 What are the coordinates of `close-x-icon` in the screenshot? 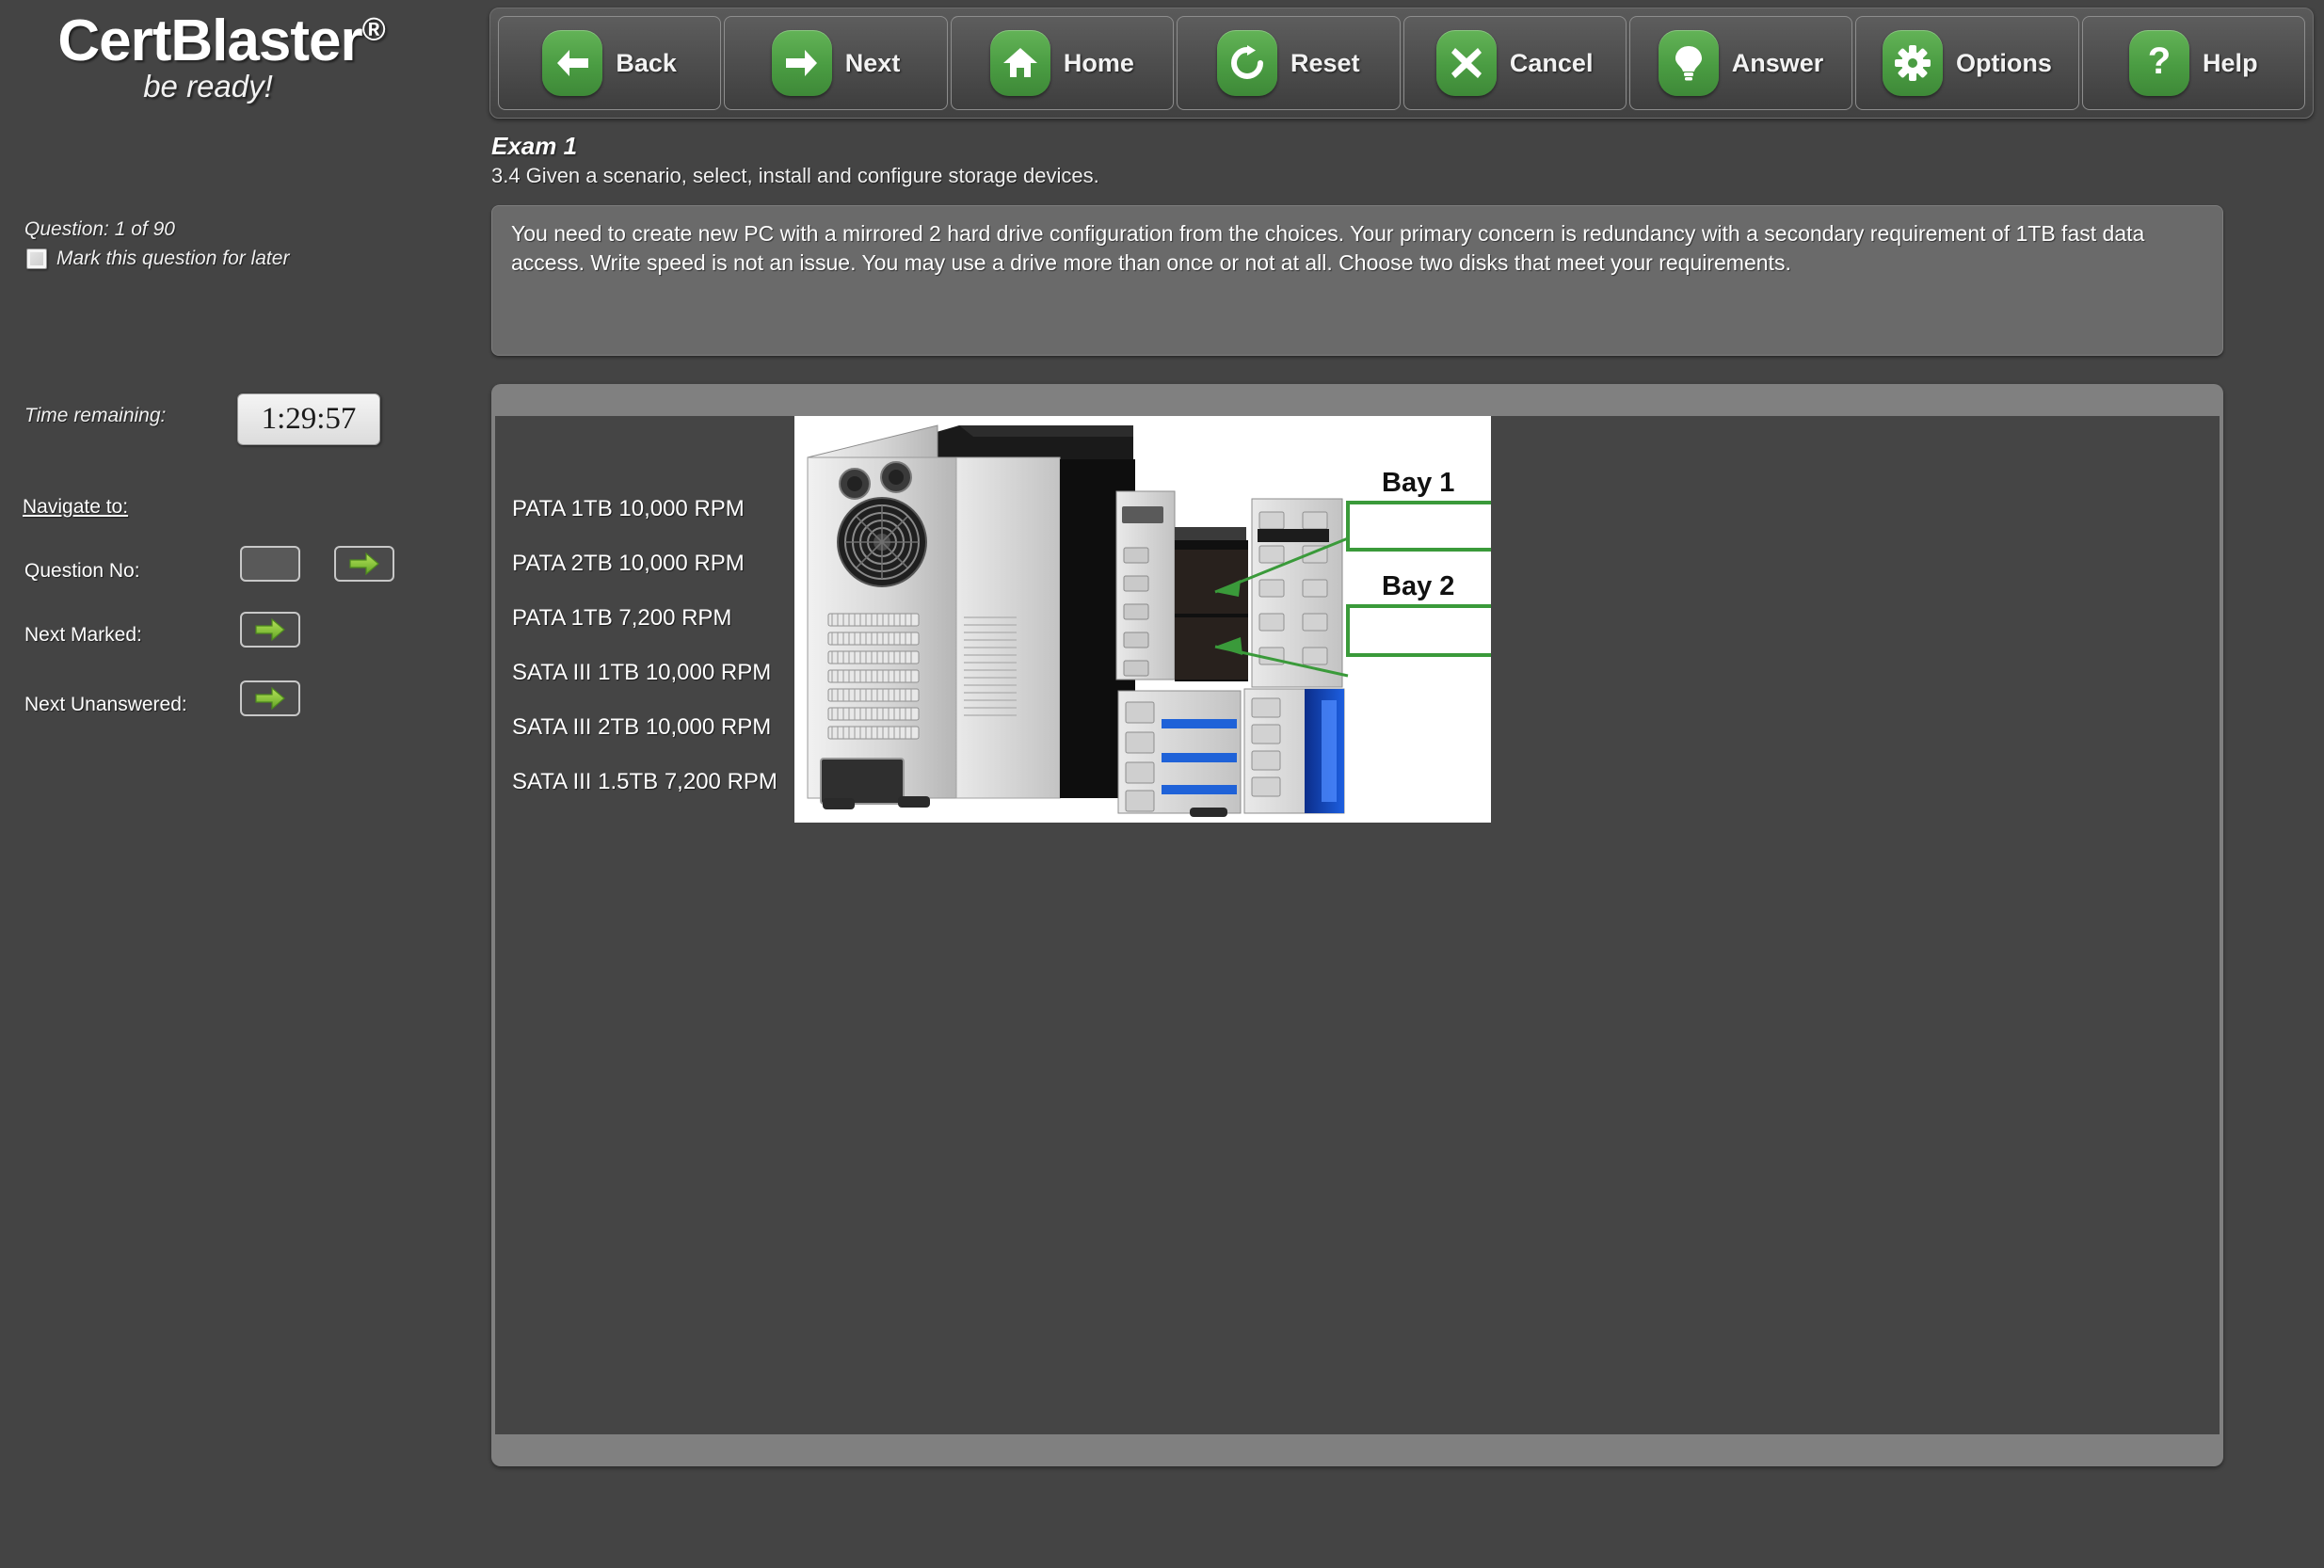 It's located at (1466, 63).